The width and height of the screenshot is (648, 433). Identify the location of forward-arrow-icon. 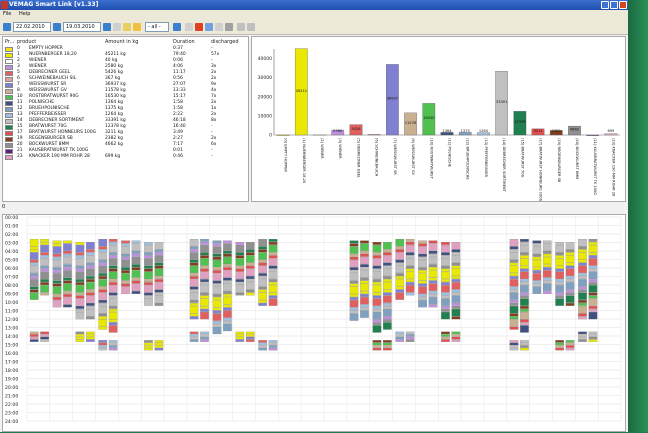
(57, 27).